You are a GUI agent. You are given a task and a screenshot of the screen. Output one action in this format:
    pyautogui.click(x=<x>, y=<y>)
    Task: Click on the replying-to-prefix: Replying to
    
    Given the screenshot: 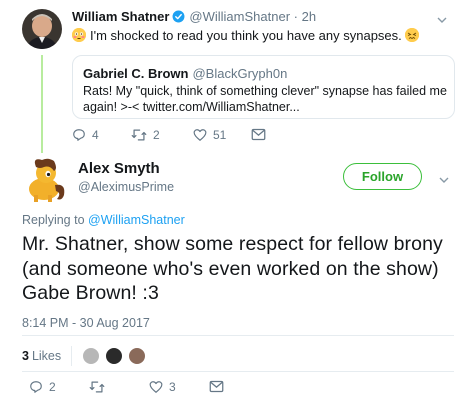 What is the action you would take?
    pyautogui.click(x=53, y=220)
    